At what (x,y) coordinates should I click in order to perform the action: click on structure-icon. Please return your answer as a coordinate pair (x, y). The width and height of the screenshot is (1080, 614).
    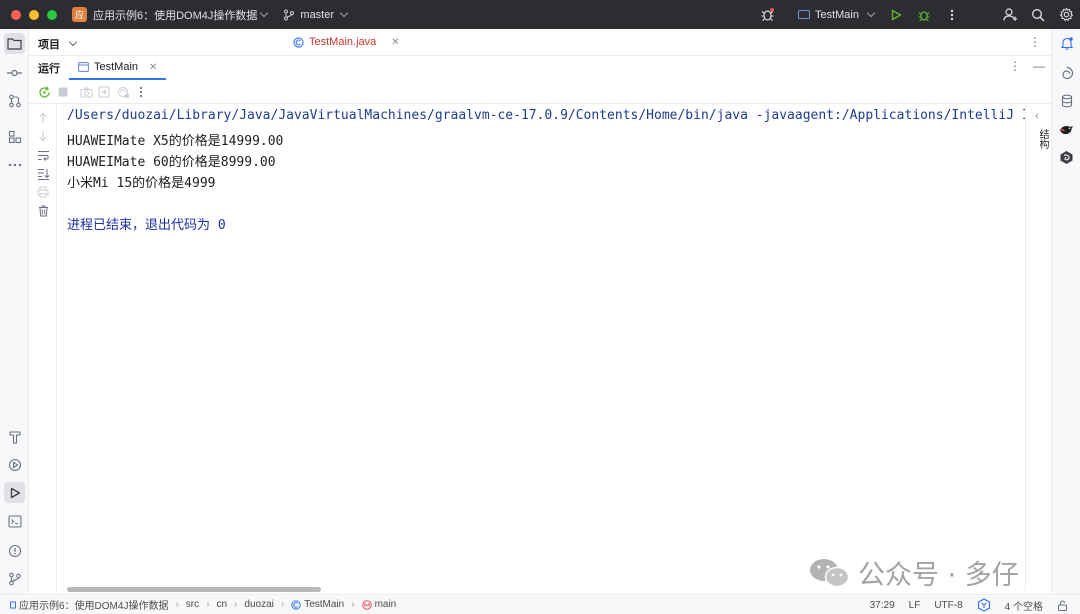
    Looking at the image, I should click on (14, 136).